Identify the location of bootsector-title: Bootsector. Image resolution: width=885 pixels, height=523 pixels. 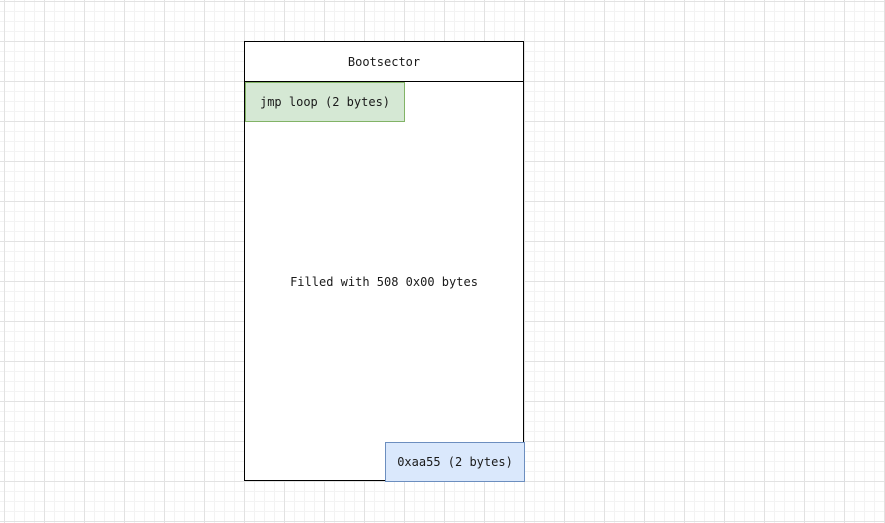
(384, 62).